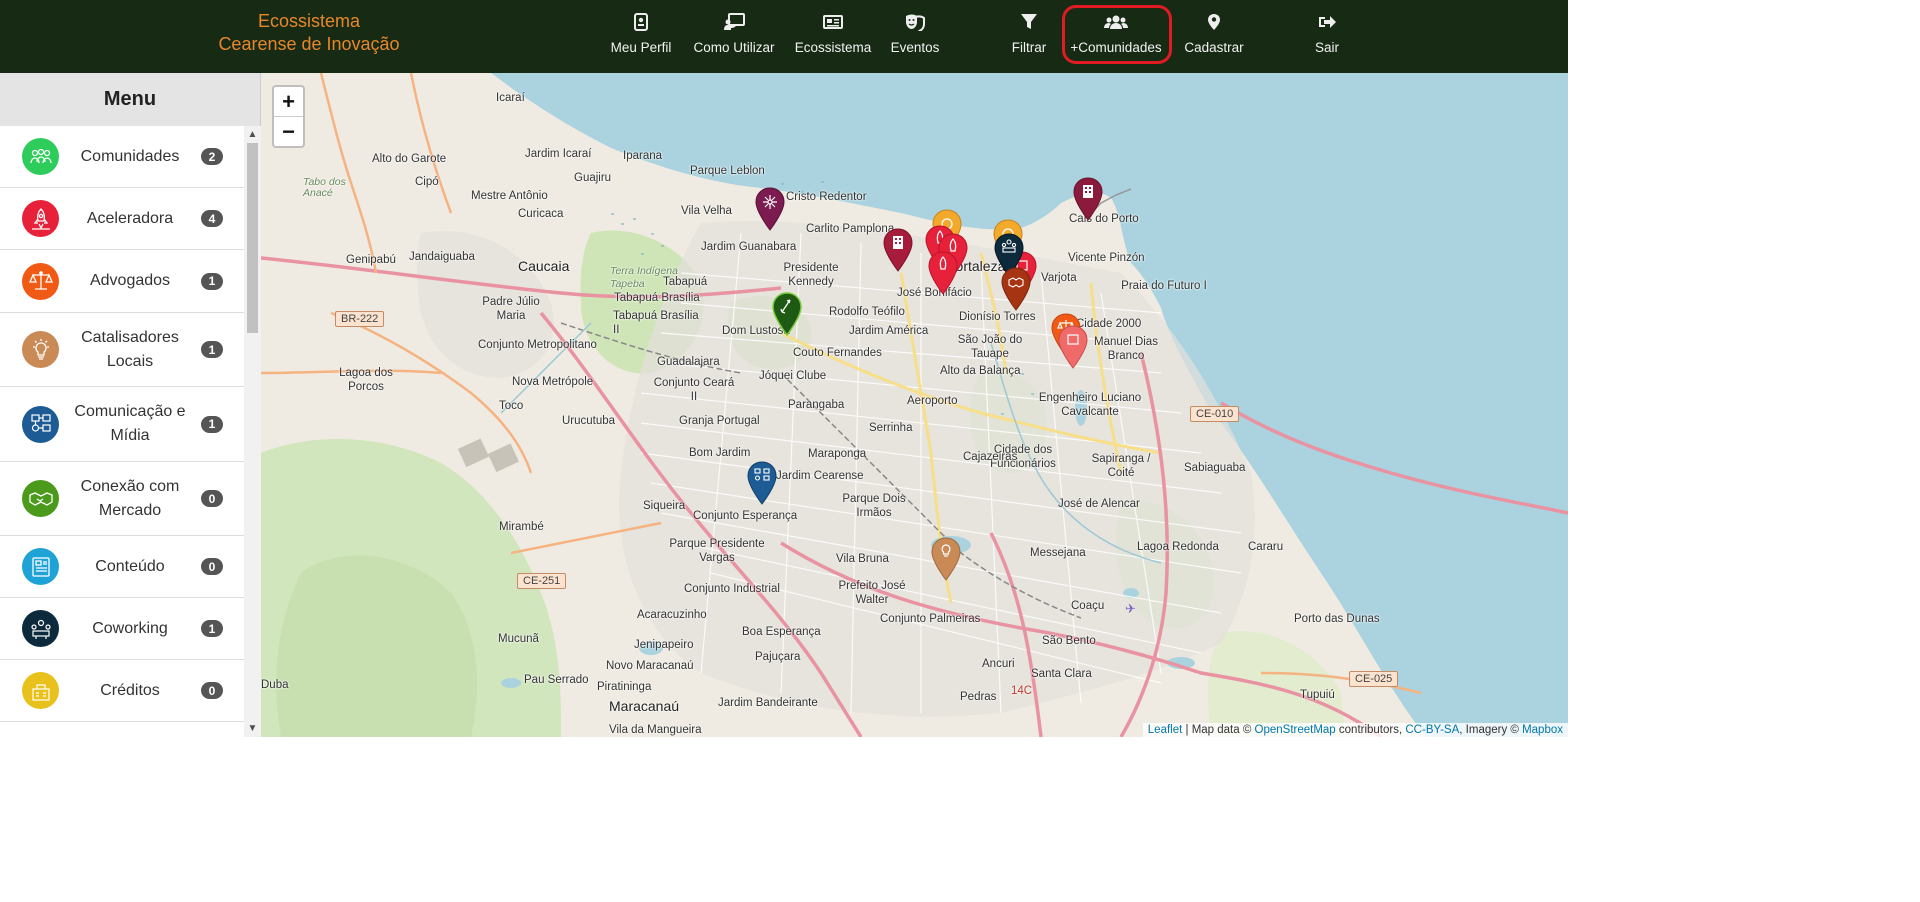  I want to click on sidebar-scrollbar: ▲ ▼, so click(252, 431).